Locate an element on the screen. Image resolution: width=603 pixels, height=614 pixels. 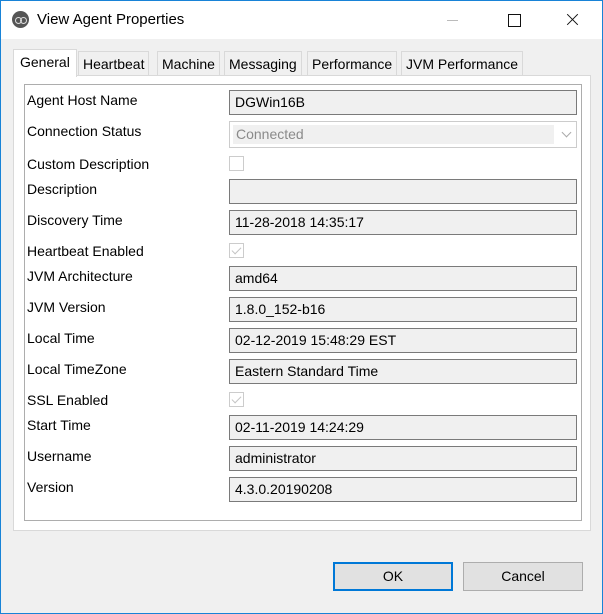
discovery-time-label: Discovery Time is located at coordinates (75, 220).